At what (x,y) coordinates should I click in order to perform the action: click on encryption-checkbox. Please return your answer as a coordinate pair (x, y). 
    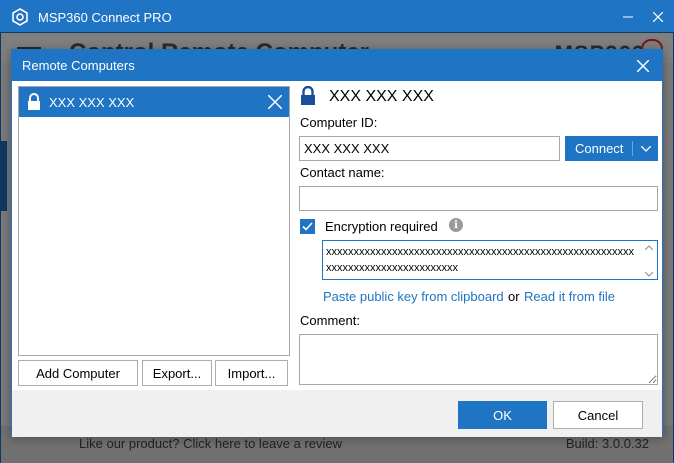
    Looking at the image, I should click on (307, 226).